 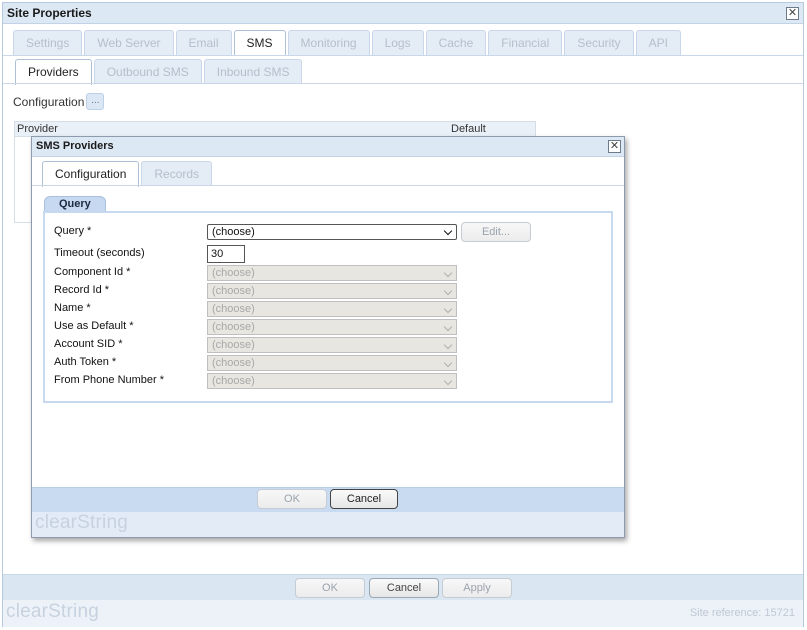 I want to click on dialog-title: SMS Providers, so click(x=328, y=147).